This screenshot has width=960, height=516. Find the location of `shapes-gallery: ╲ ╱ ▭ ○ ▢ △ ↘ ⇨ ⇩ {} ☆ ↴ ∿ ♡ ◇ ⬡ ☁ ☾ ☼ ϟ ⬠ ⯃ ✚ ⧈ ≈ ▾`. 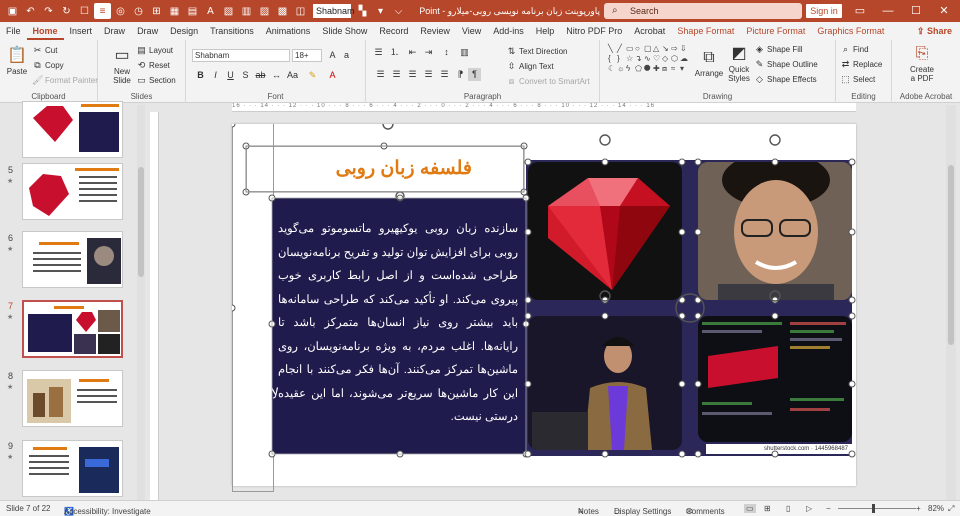

shapes-gallery: ╲ ╱ ▭ ○ ▢ △ ↘ ⇨ ⇩ {} ☆ ↴ ∿ ♡ ◇ ⬡ ☁ ☾ ☼ ϟ ⬠ ⯃ ✚ ⧈ ≈ ▾ is located at coordinates (649, 64).